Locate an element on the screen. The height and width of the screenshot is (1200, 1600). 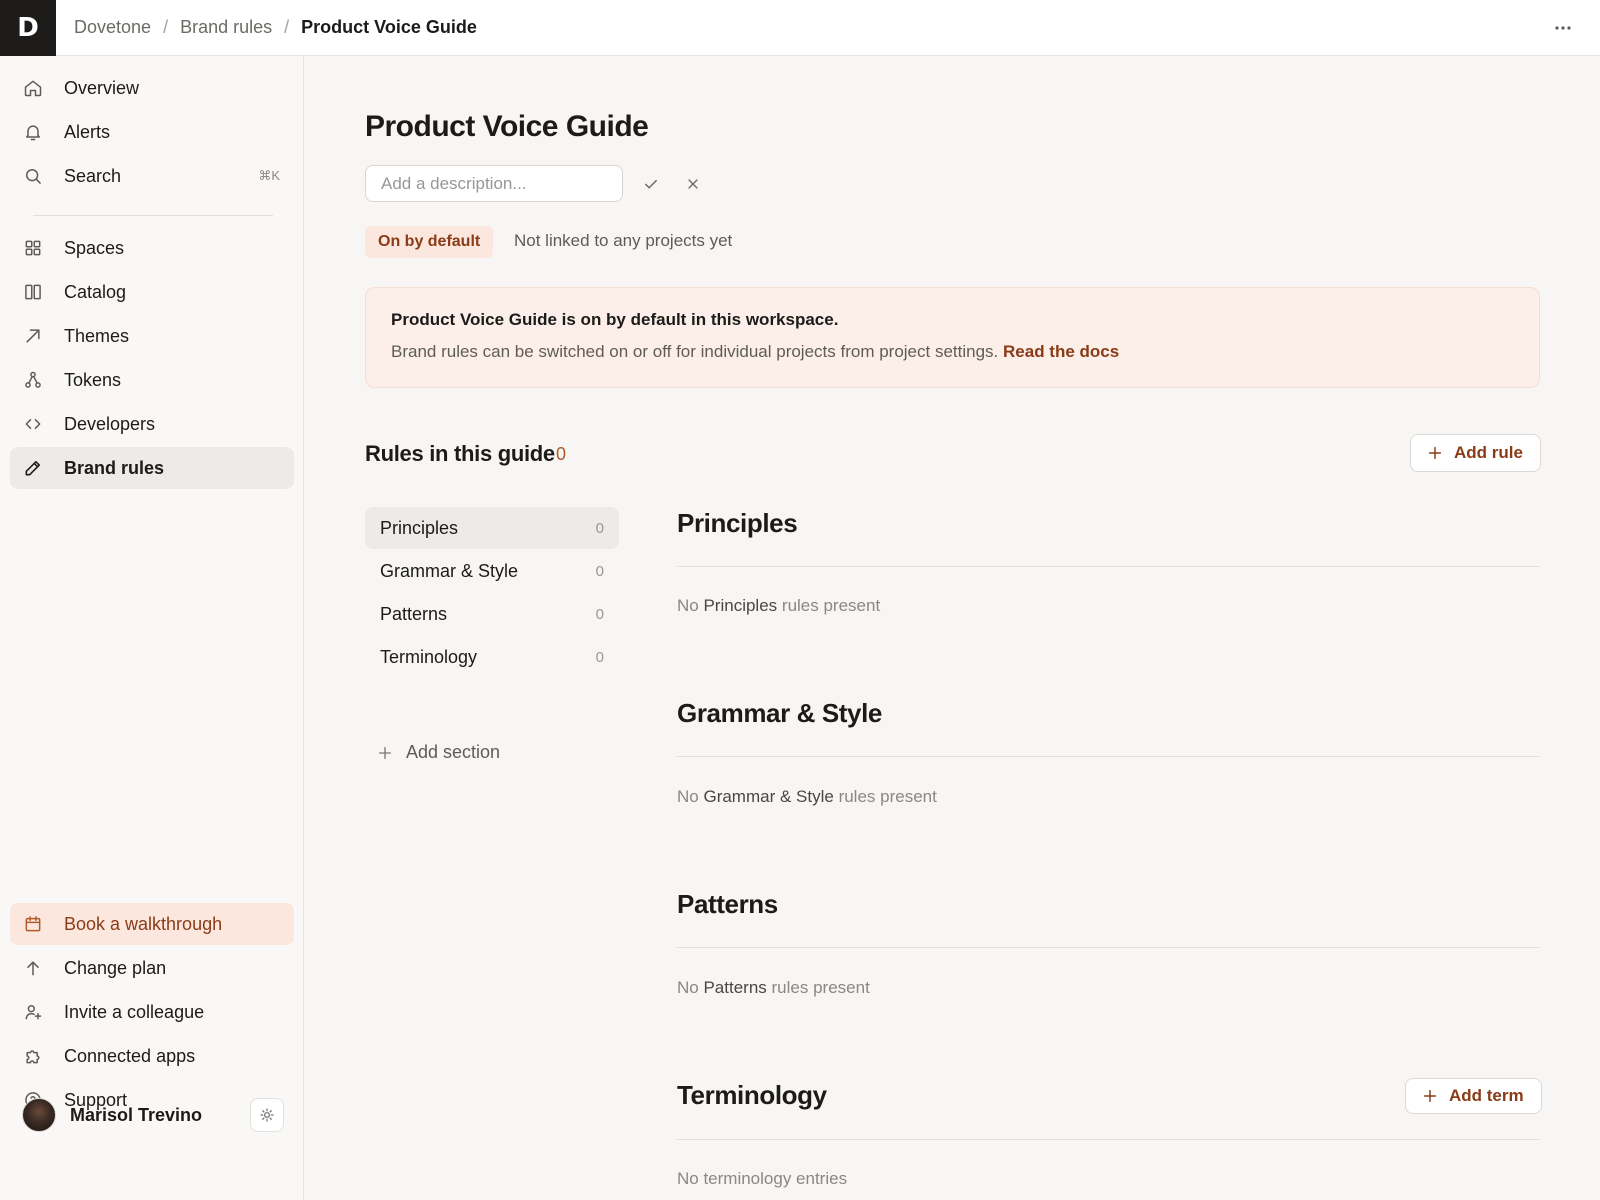
close-icon is located at coordinates (693, 184).